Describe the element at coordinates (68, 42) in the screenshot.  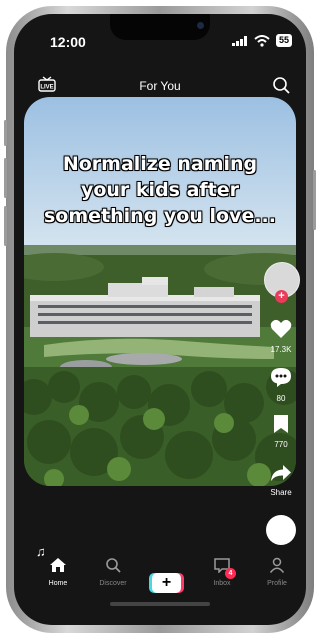
I see `status-time: 12:00` at that location.